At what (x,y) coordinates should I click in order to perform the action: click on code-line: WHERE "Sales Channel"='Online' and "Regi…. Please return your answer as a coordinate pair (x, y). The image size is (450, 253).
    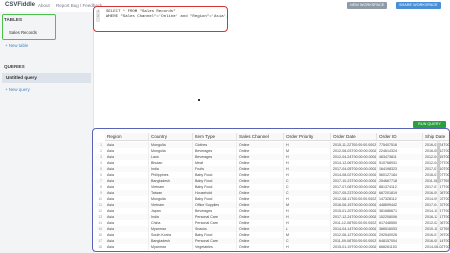
    Looking at the image, I should click on (167, 17).